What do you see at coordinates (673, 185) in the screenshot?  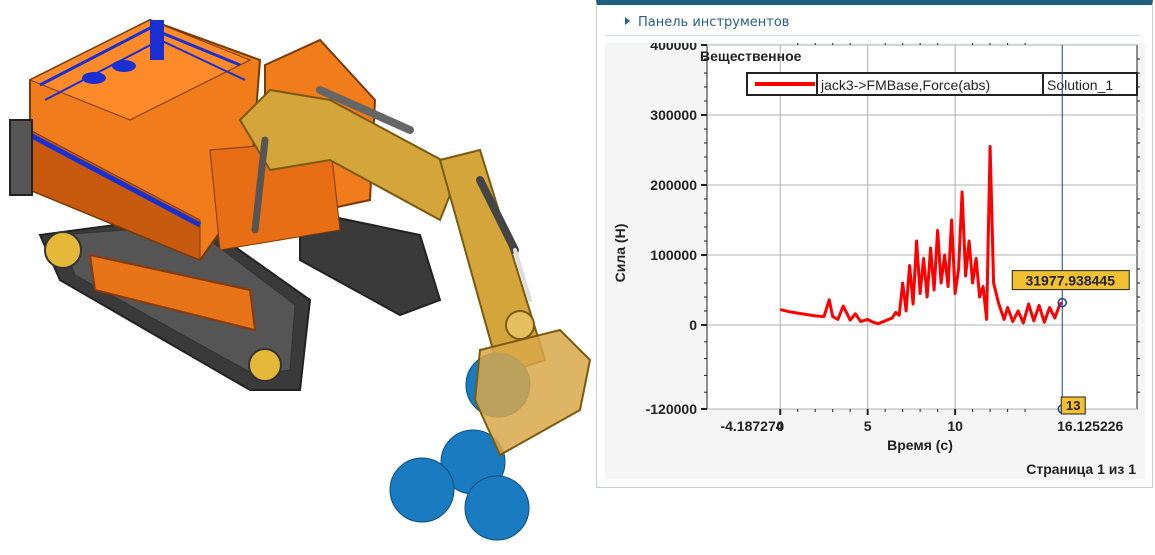 I see `y-tick-label: 200000` at bounding box center [673, 185].